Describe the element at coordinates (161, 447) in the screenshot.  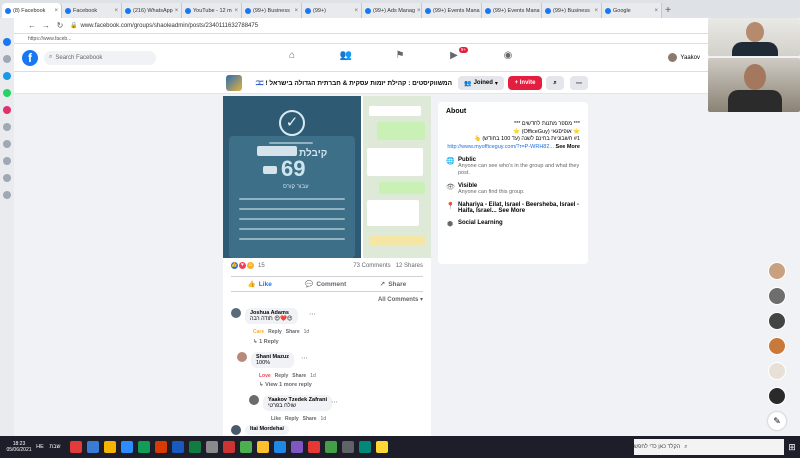
I see `powerpoint-taskbar-icon` at that location.